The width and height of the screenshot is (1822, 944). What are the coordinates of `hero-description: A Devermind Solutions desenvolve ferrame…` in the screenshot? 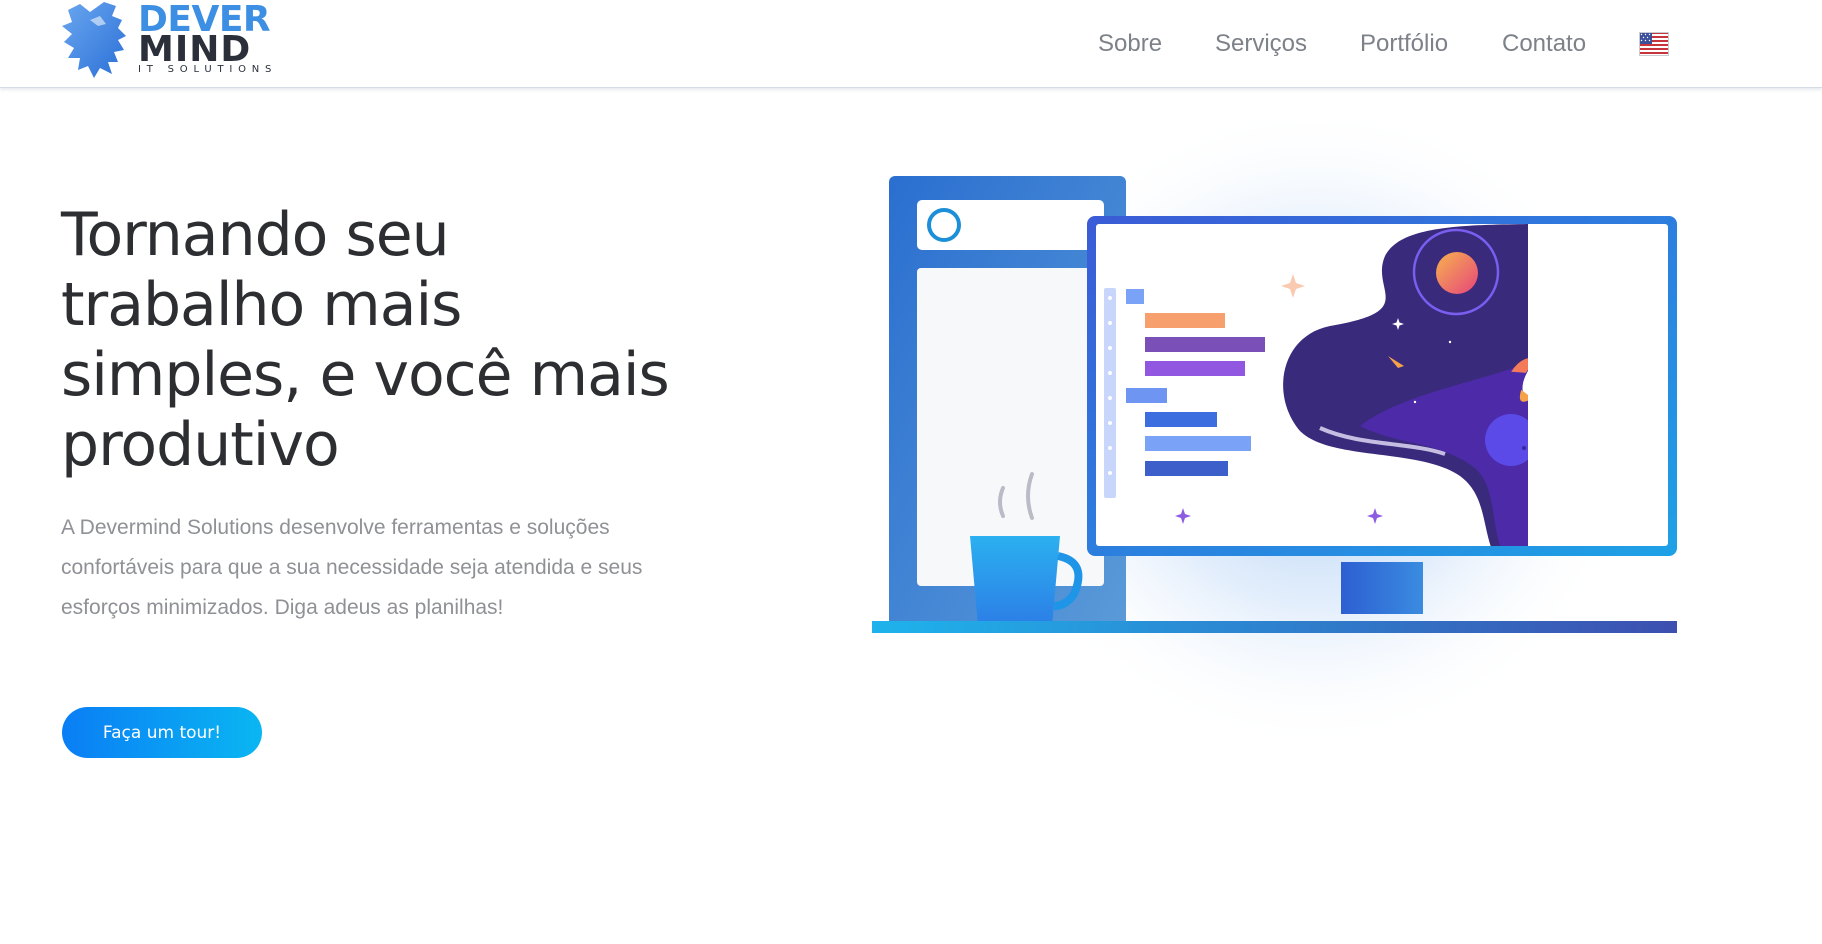 It's located at (352, 567).